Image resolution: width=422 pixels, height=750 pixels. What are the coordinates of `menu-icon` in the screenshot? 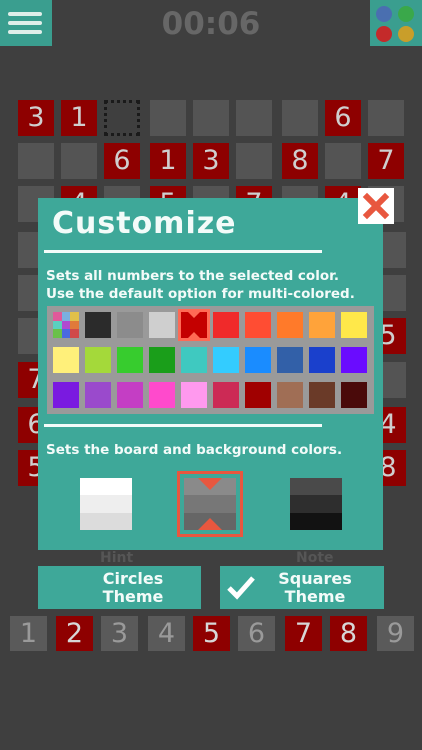 It's located at (26, 23).